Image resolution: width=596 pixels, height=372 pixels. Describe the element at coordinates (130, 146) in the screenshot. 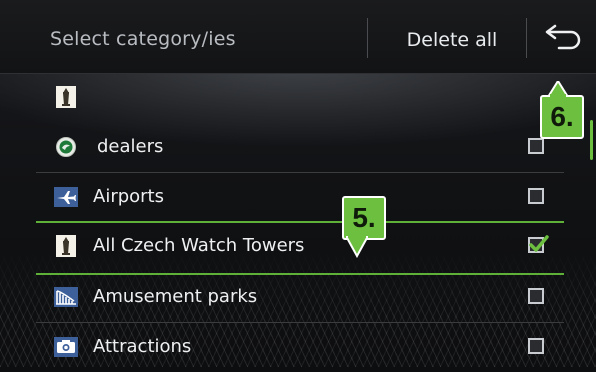

I see `list-item-label: dealers` at that location.